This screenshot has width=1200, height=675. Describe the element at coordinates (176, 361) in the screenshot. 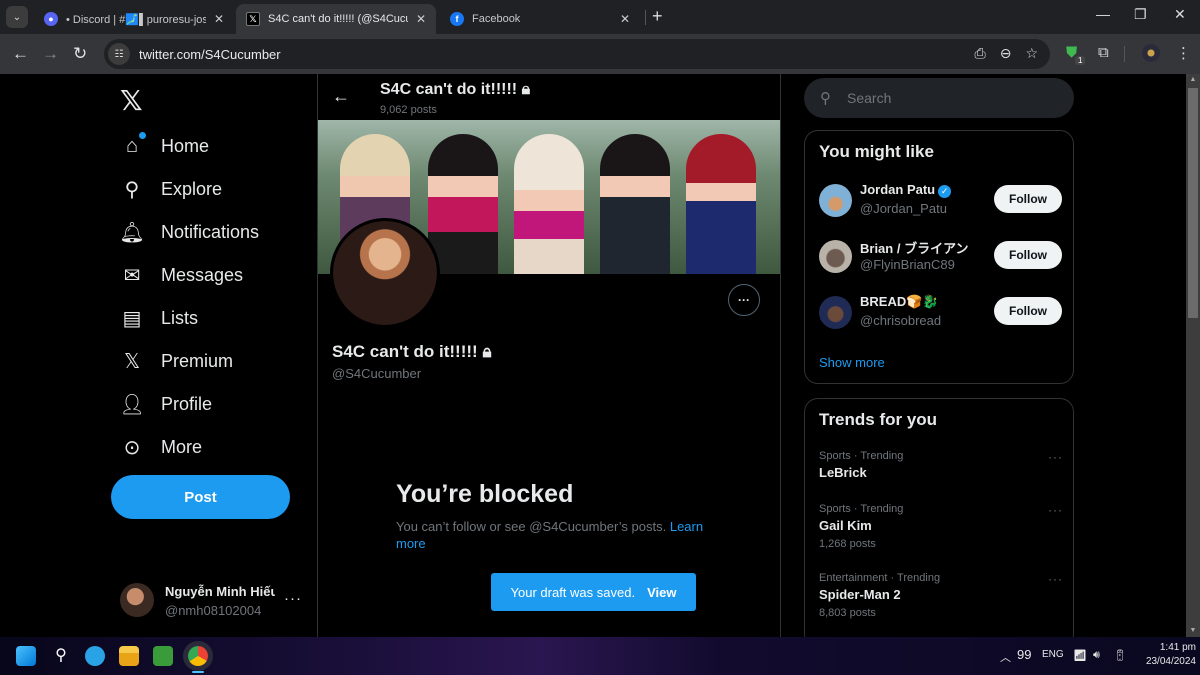

I see `nav-premium: 𝕏 Premium` at that location.